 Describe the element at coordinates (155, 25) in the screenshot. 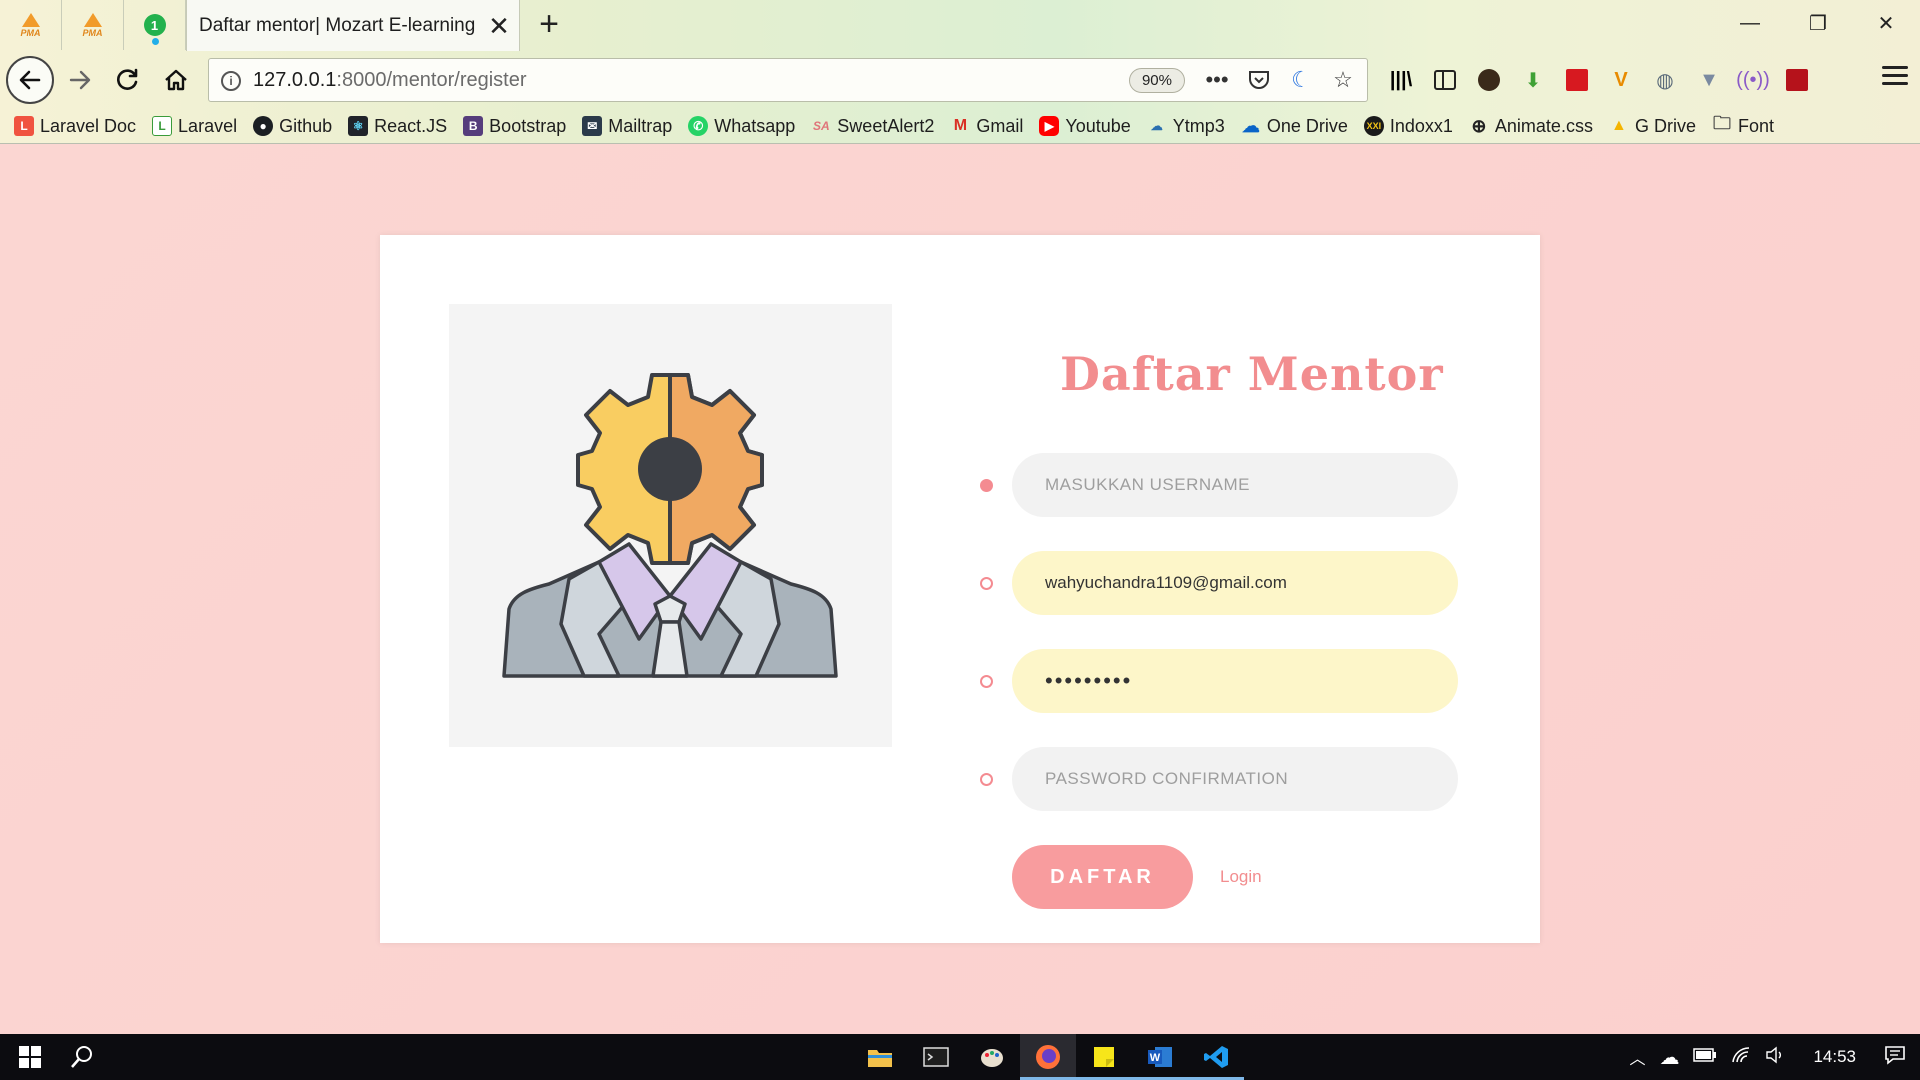

I see `pinned-tab-notification: 1` at that location.